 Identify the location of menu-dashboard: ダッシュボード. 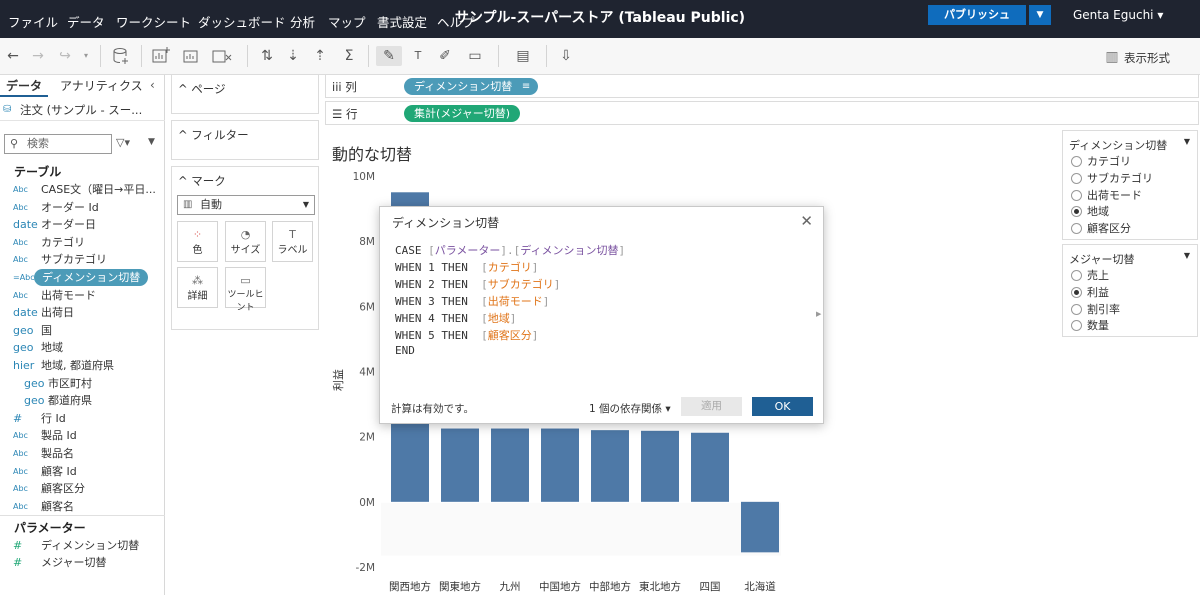
(242, 21).